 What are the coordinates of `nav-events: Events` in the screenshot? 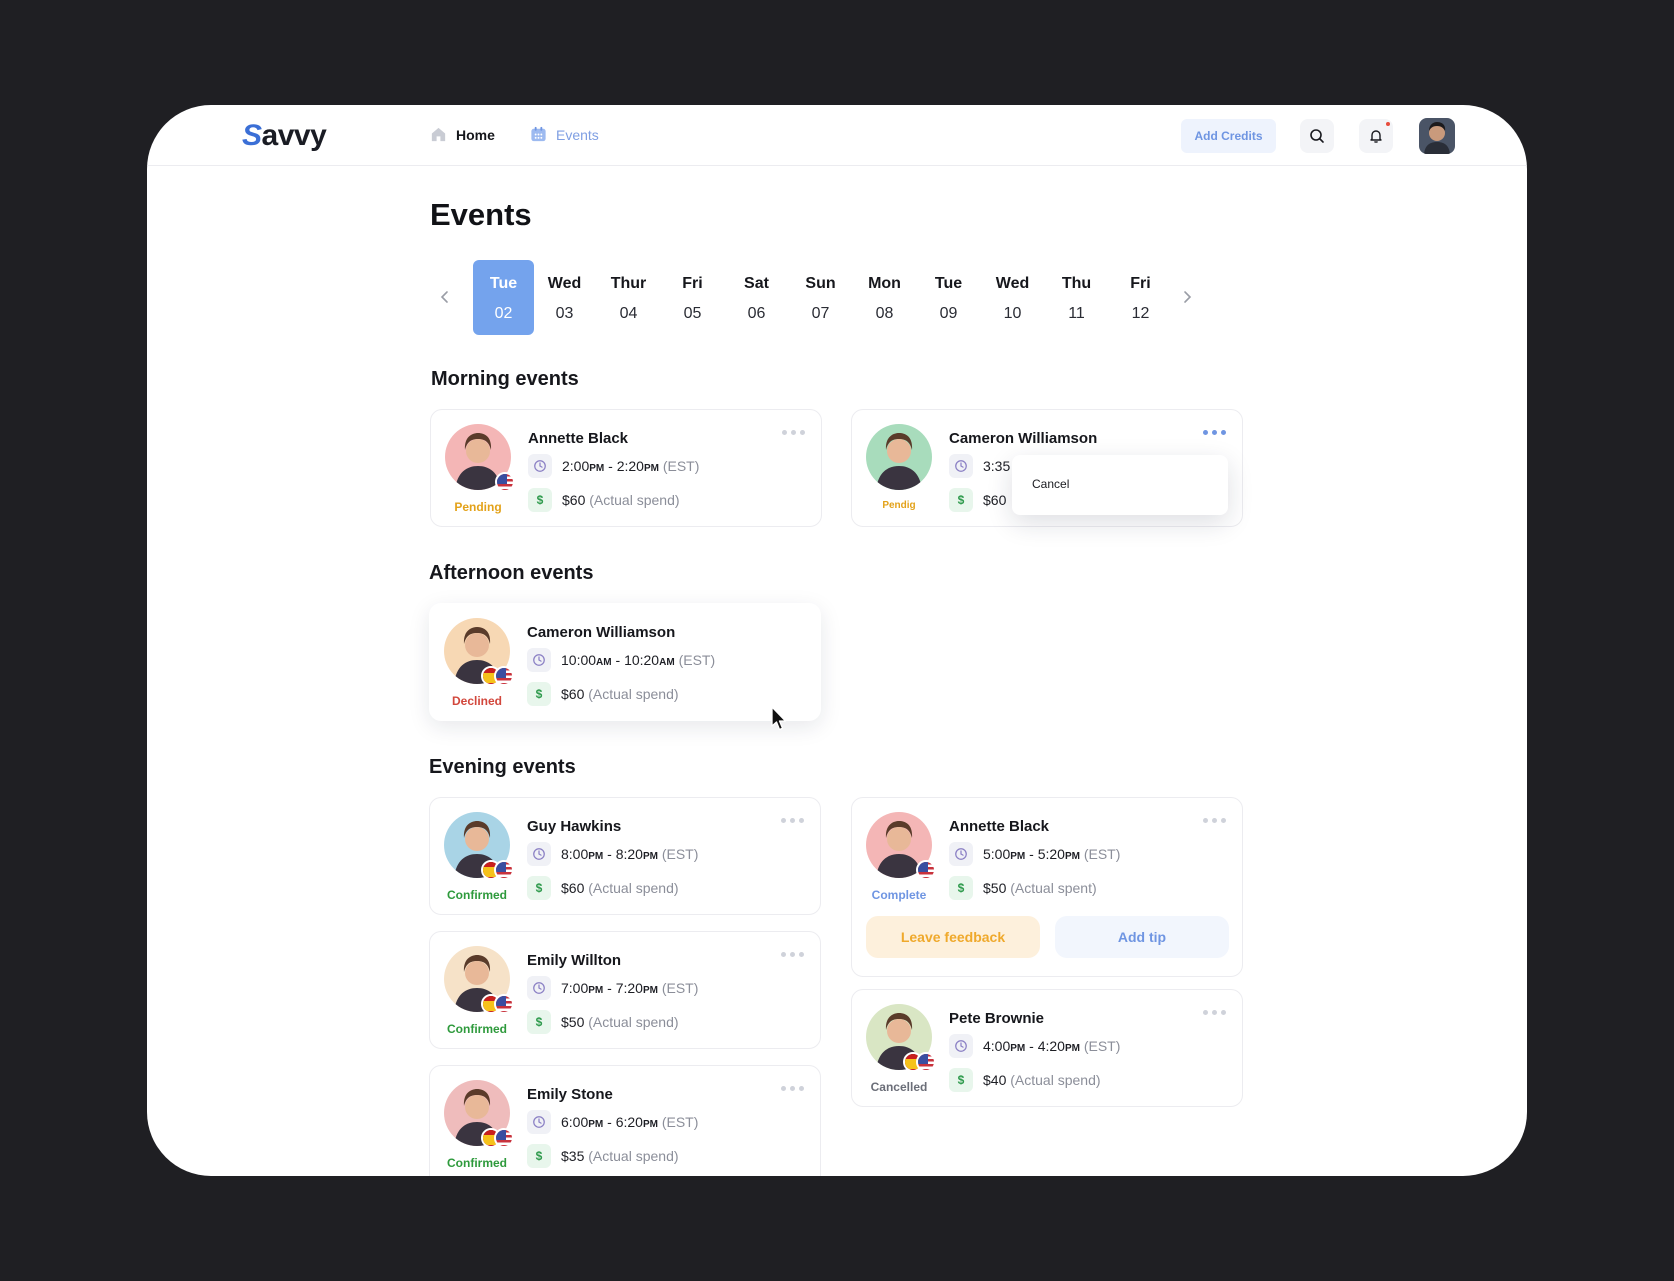 It's located at (564, 134).